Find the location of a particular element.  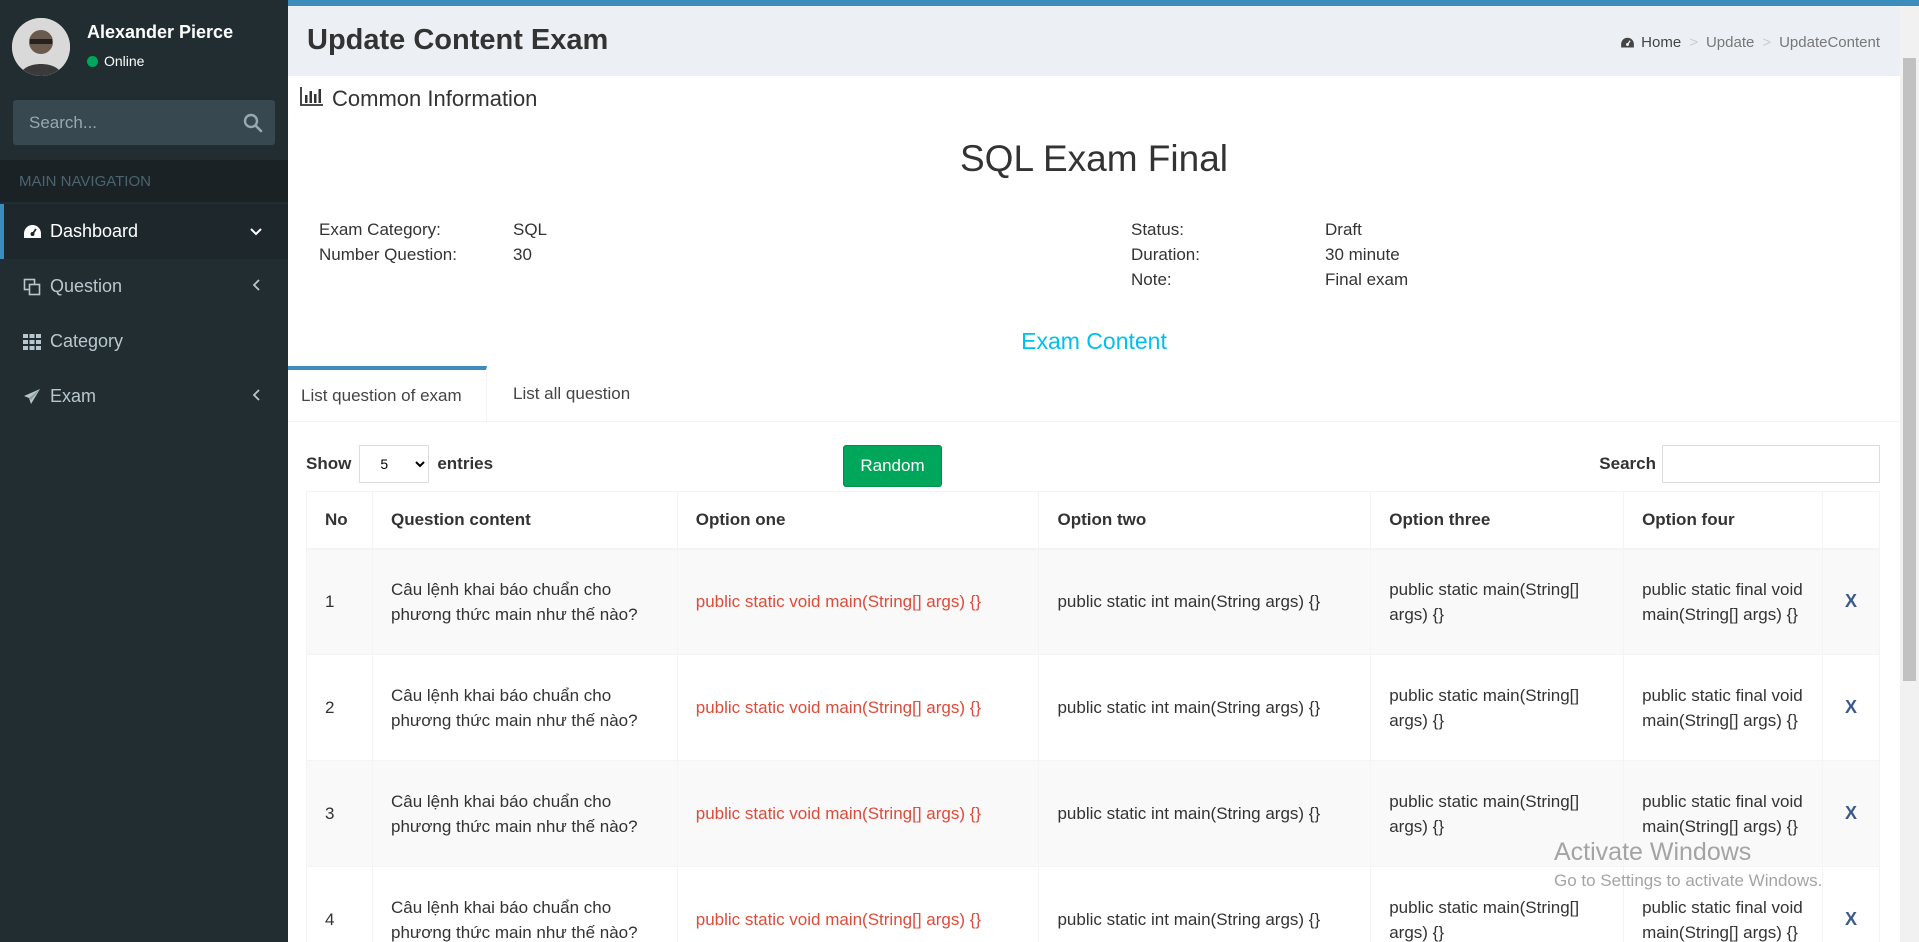

sidebar-search is located at coordinates (144, 122).